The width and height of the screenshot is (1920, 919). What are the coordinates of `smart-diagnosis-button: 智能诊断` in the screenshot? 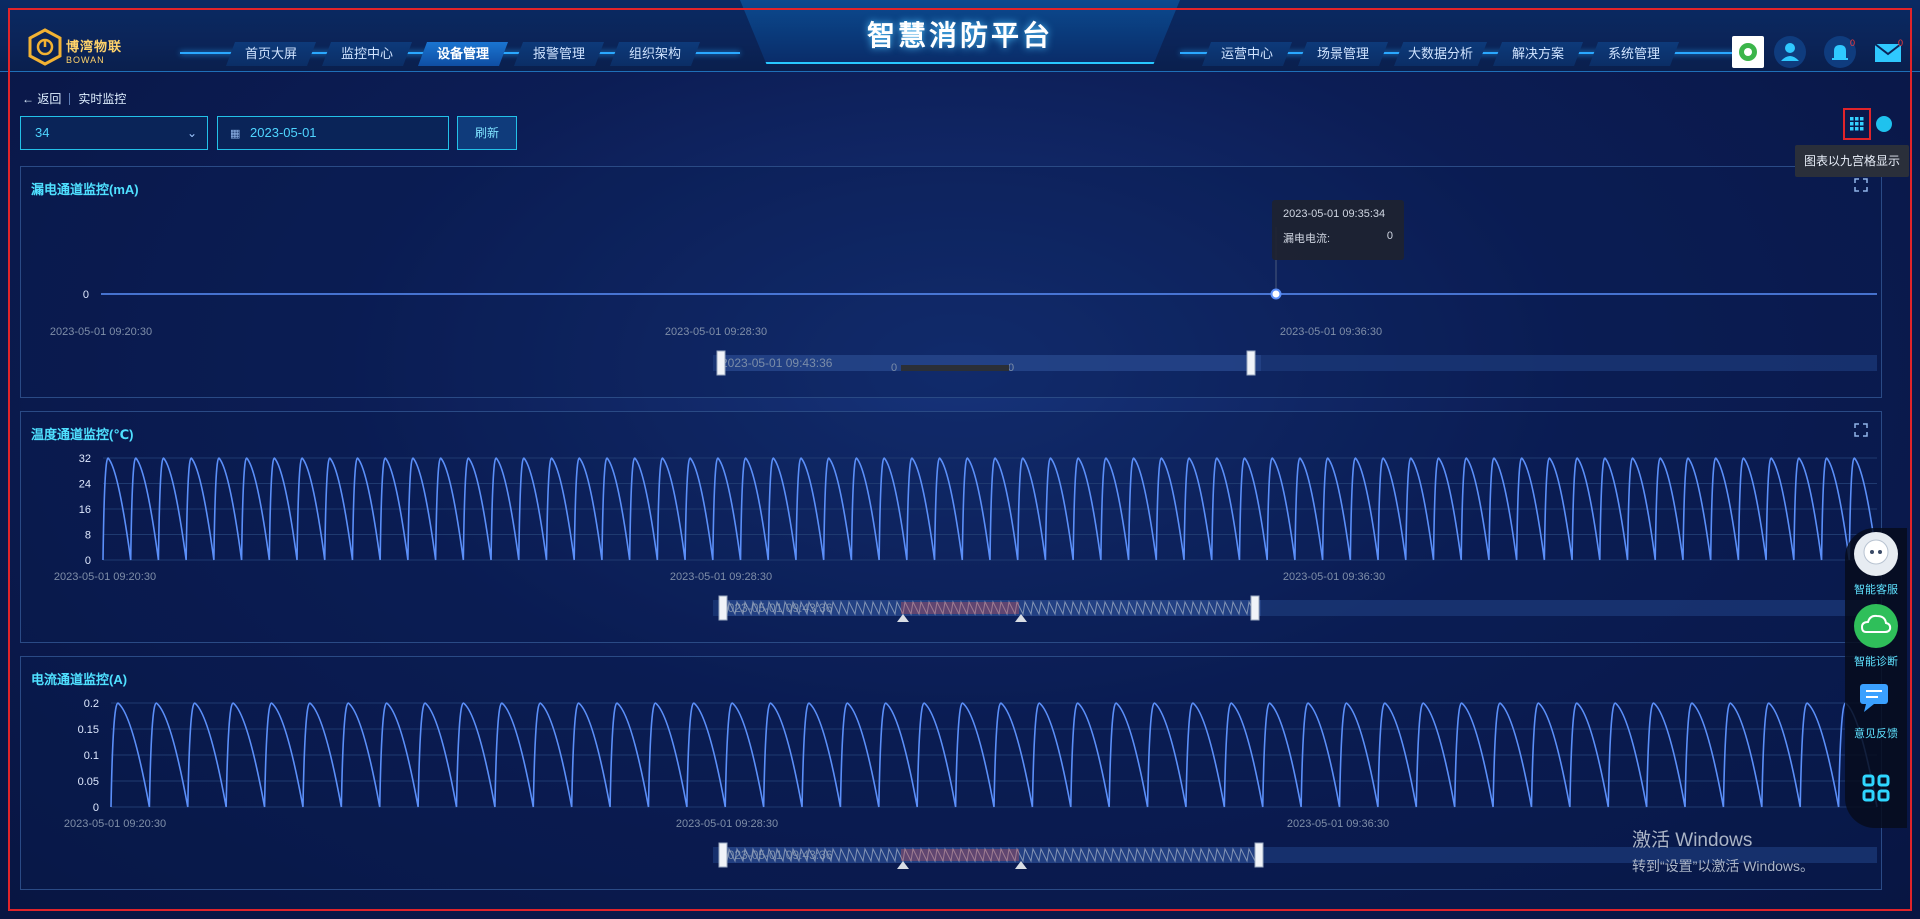 It's located at (1876, 636).